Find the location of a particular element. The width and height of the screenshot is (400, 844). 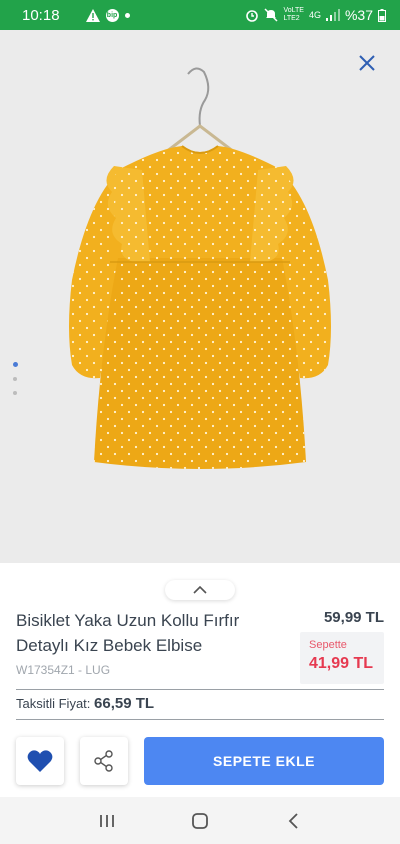

product-price: 59,99 TL is located at coordinates (353, 617).